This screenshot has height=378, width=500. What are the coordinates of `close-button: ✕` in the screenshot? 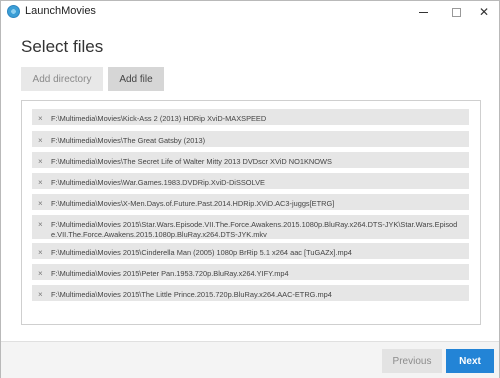 It's located at (484, 12).